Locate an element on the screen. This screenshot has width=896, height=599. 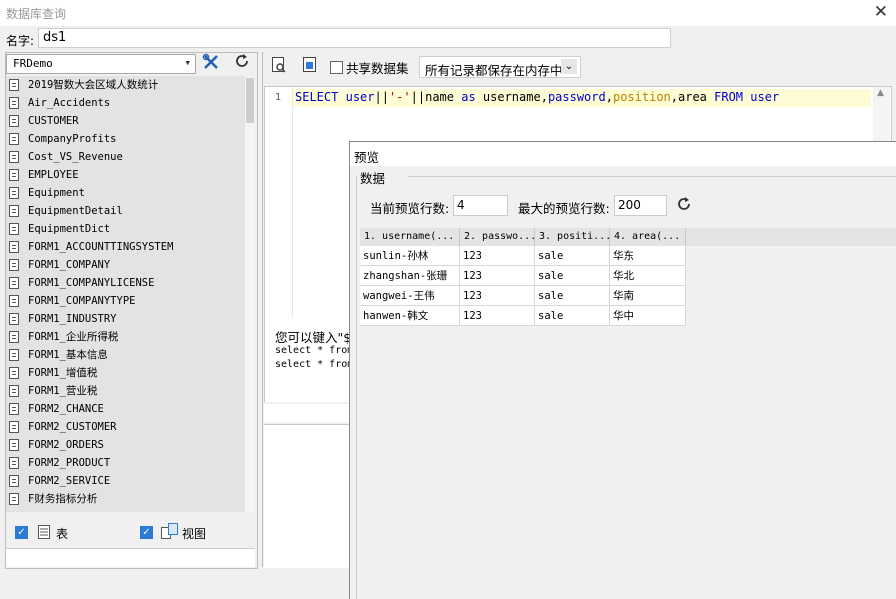
table-cell: 华南 is located at coordinates (648, 296).